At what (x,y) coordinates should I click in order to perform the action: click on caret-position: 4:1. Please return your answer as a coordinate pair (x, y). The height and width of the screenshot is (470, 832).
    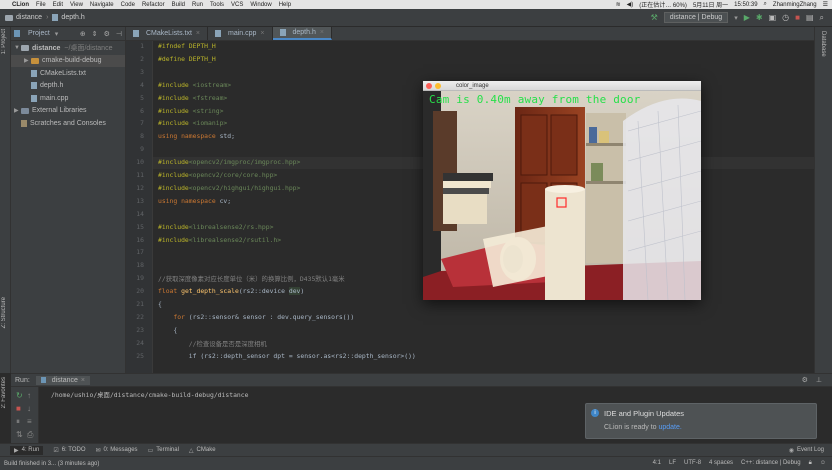
    Looking at the image, I should click on (657, 463).